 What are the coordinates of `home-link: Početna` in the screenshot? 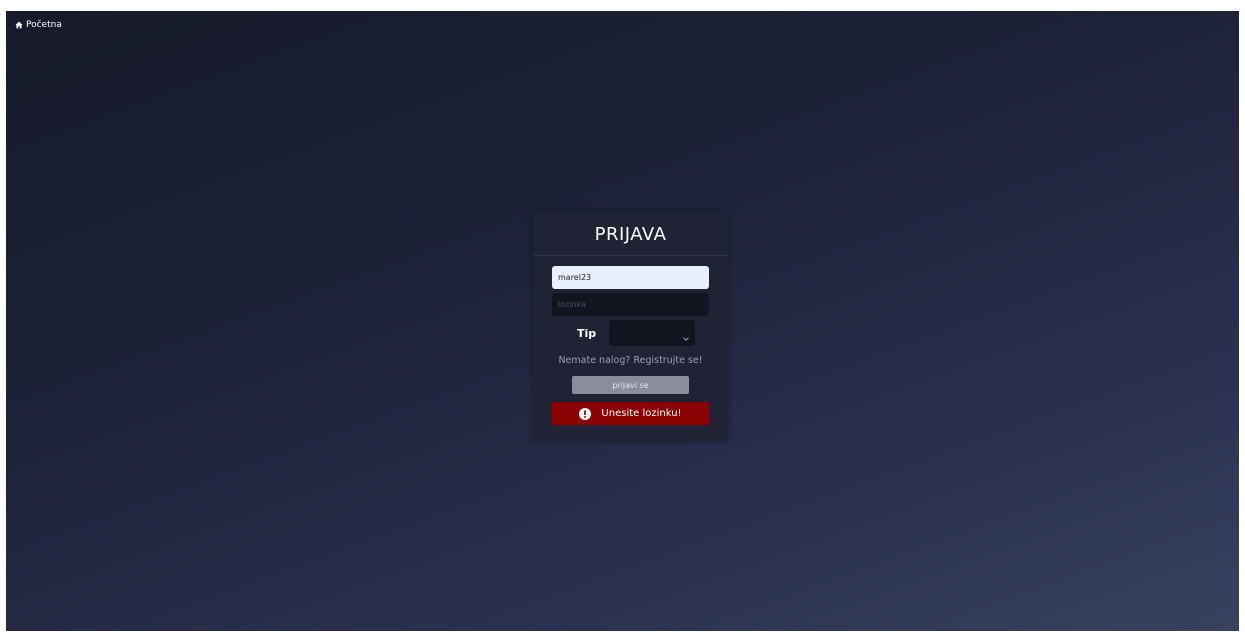 It's located at (38, 25).